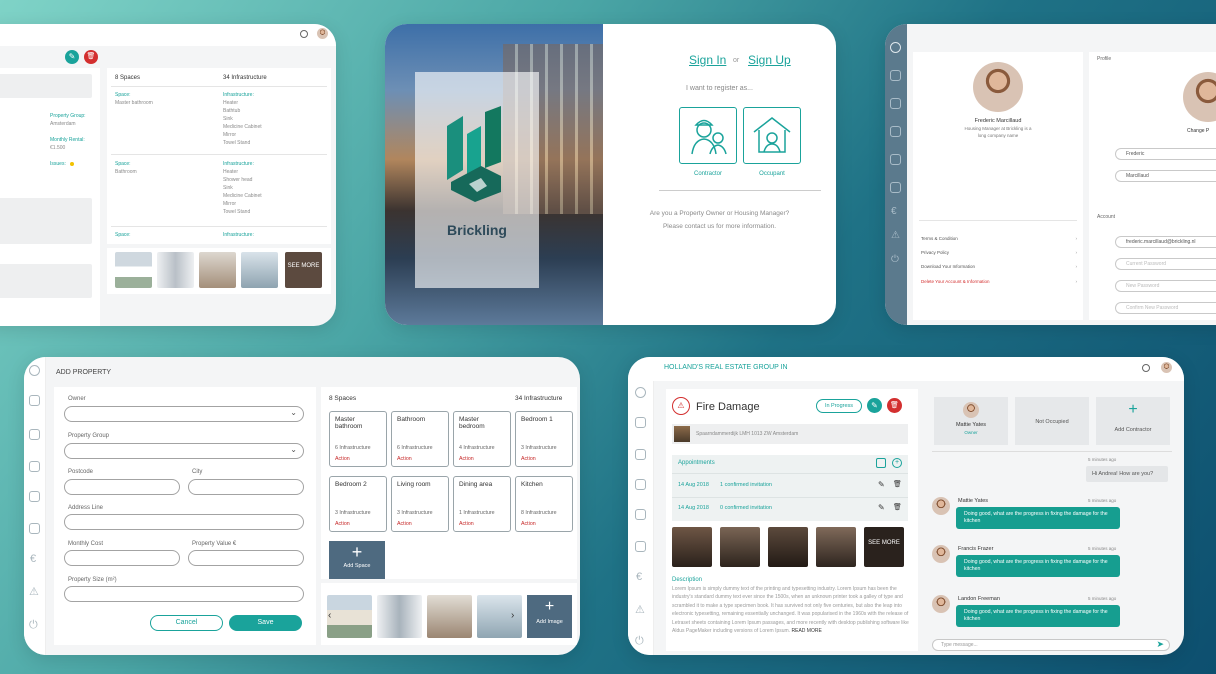  What do you see at coordinates (186, 623) in the screenshot?
I see `cancel-button: Cancel` at bounding box center [186, 623].